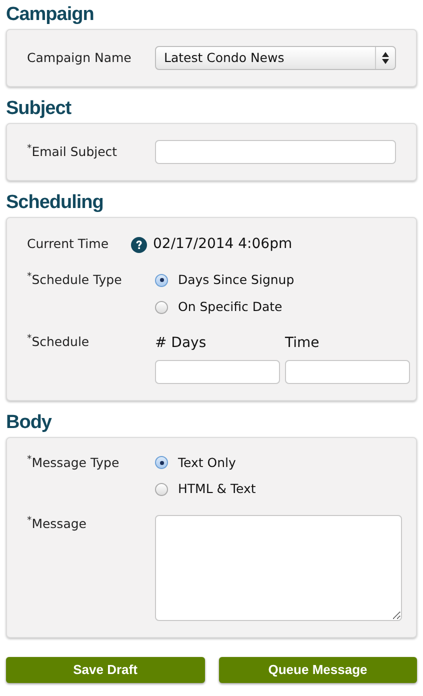 Image resolution: width=423 pixels, height=696 pixels. Describe the element at coordinates (58, 341) in the screenshot. I see `field-label: $^{*}$Schedule` at that location.